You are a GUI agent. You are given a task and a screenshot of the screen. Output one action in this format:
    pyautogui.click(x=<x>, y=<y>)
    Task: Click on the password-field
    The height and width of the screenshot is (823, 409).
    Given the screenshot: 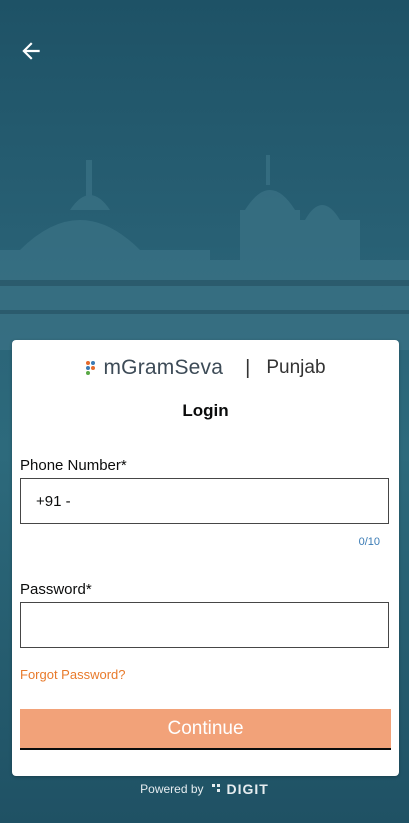 What is the action you would take?
    pyautogui.click(x=204, y=625)
    